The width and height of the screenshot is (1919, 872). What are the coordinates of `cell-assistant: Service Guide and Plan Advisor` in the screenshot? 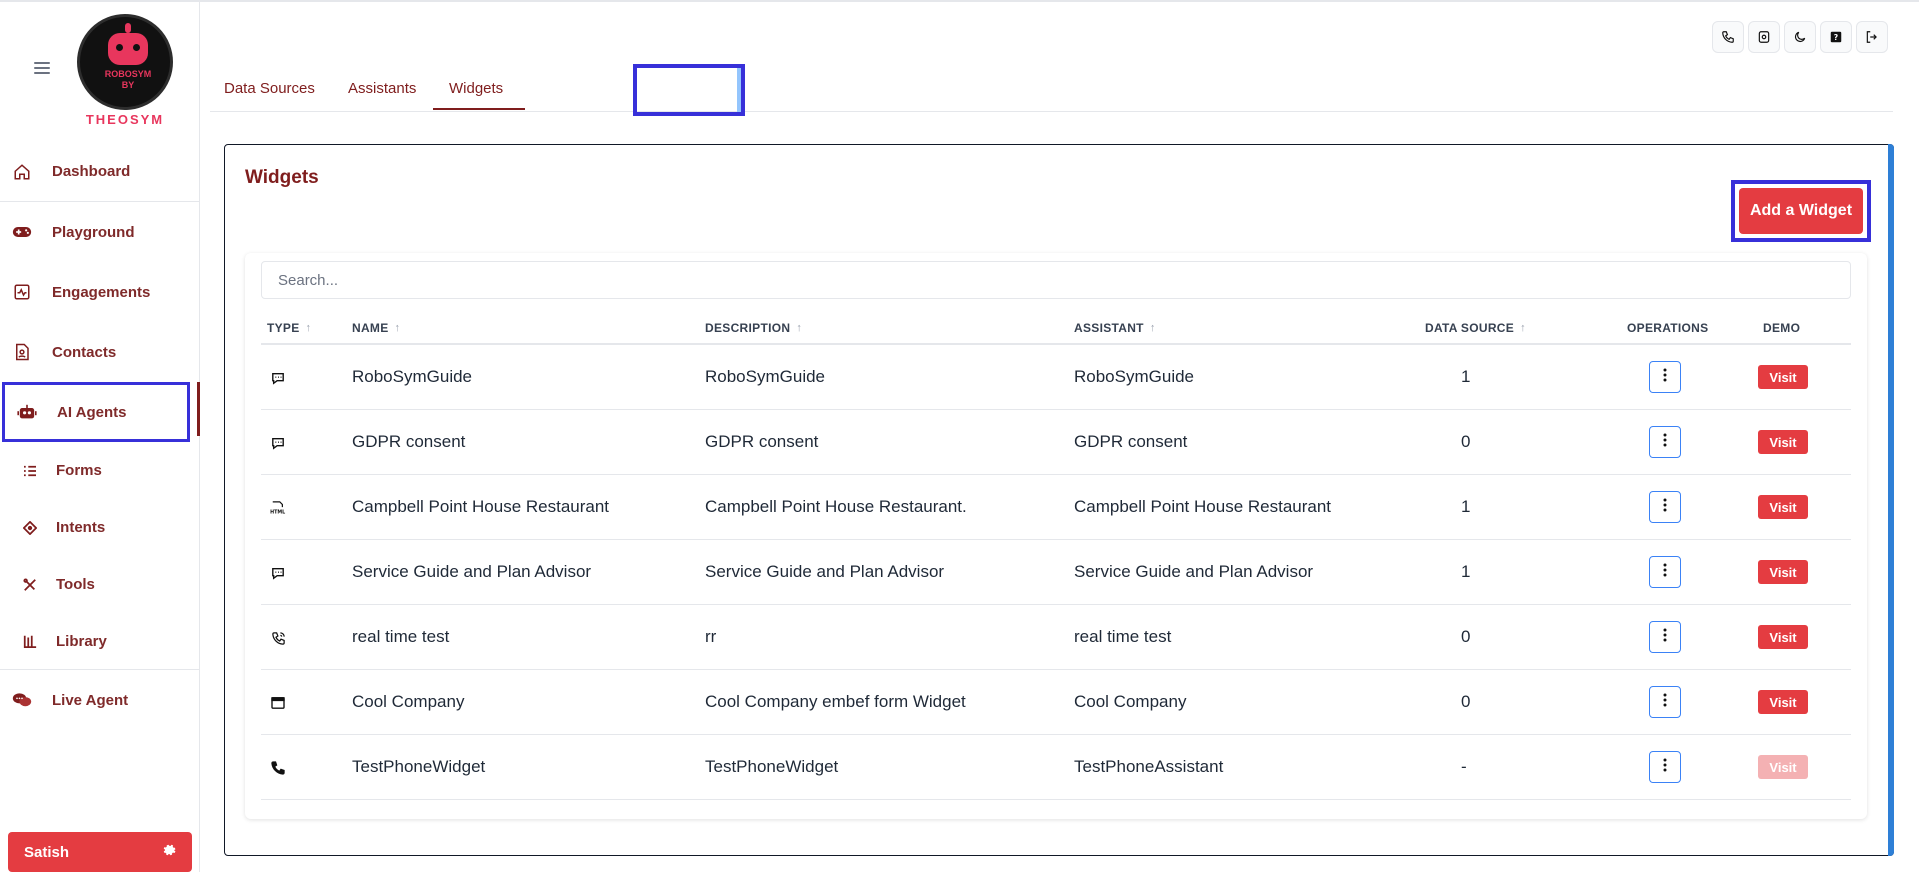 It's located at (1194, 571).